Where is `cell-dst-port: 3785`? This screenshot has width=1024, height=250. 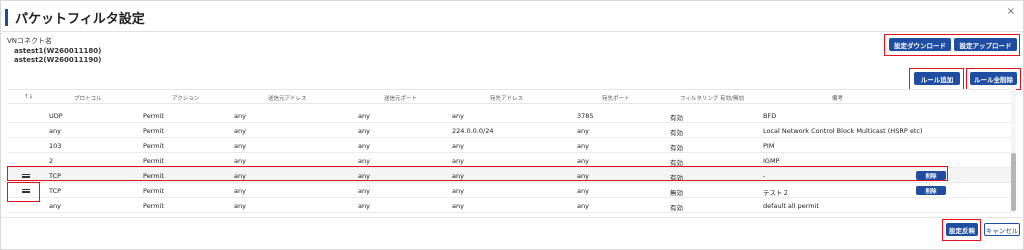 cell-dst-port: 3785 is located at coordinates (585, 116).